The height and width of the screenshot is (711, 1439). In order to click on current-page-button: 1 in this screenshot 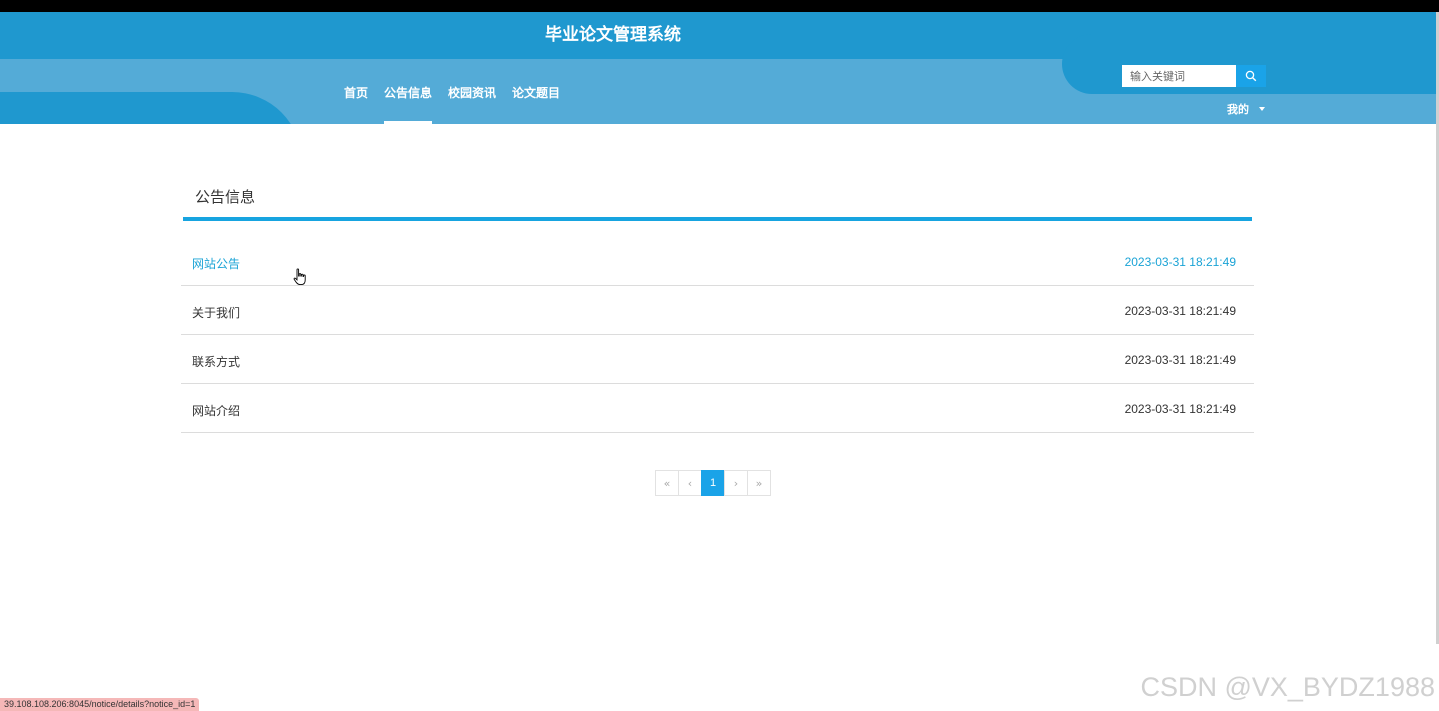, I will do `click(713, 483)`.